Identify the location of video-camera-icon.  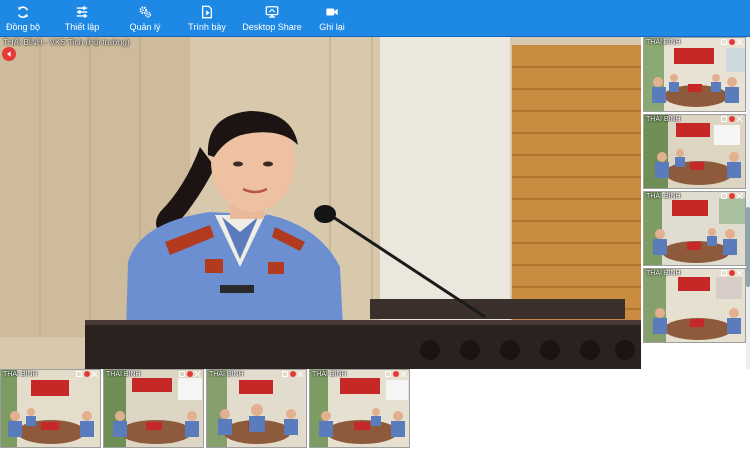
(332, 12).